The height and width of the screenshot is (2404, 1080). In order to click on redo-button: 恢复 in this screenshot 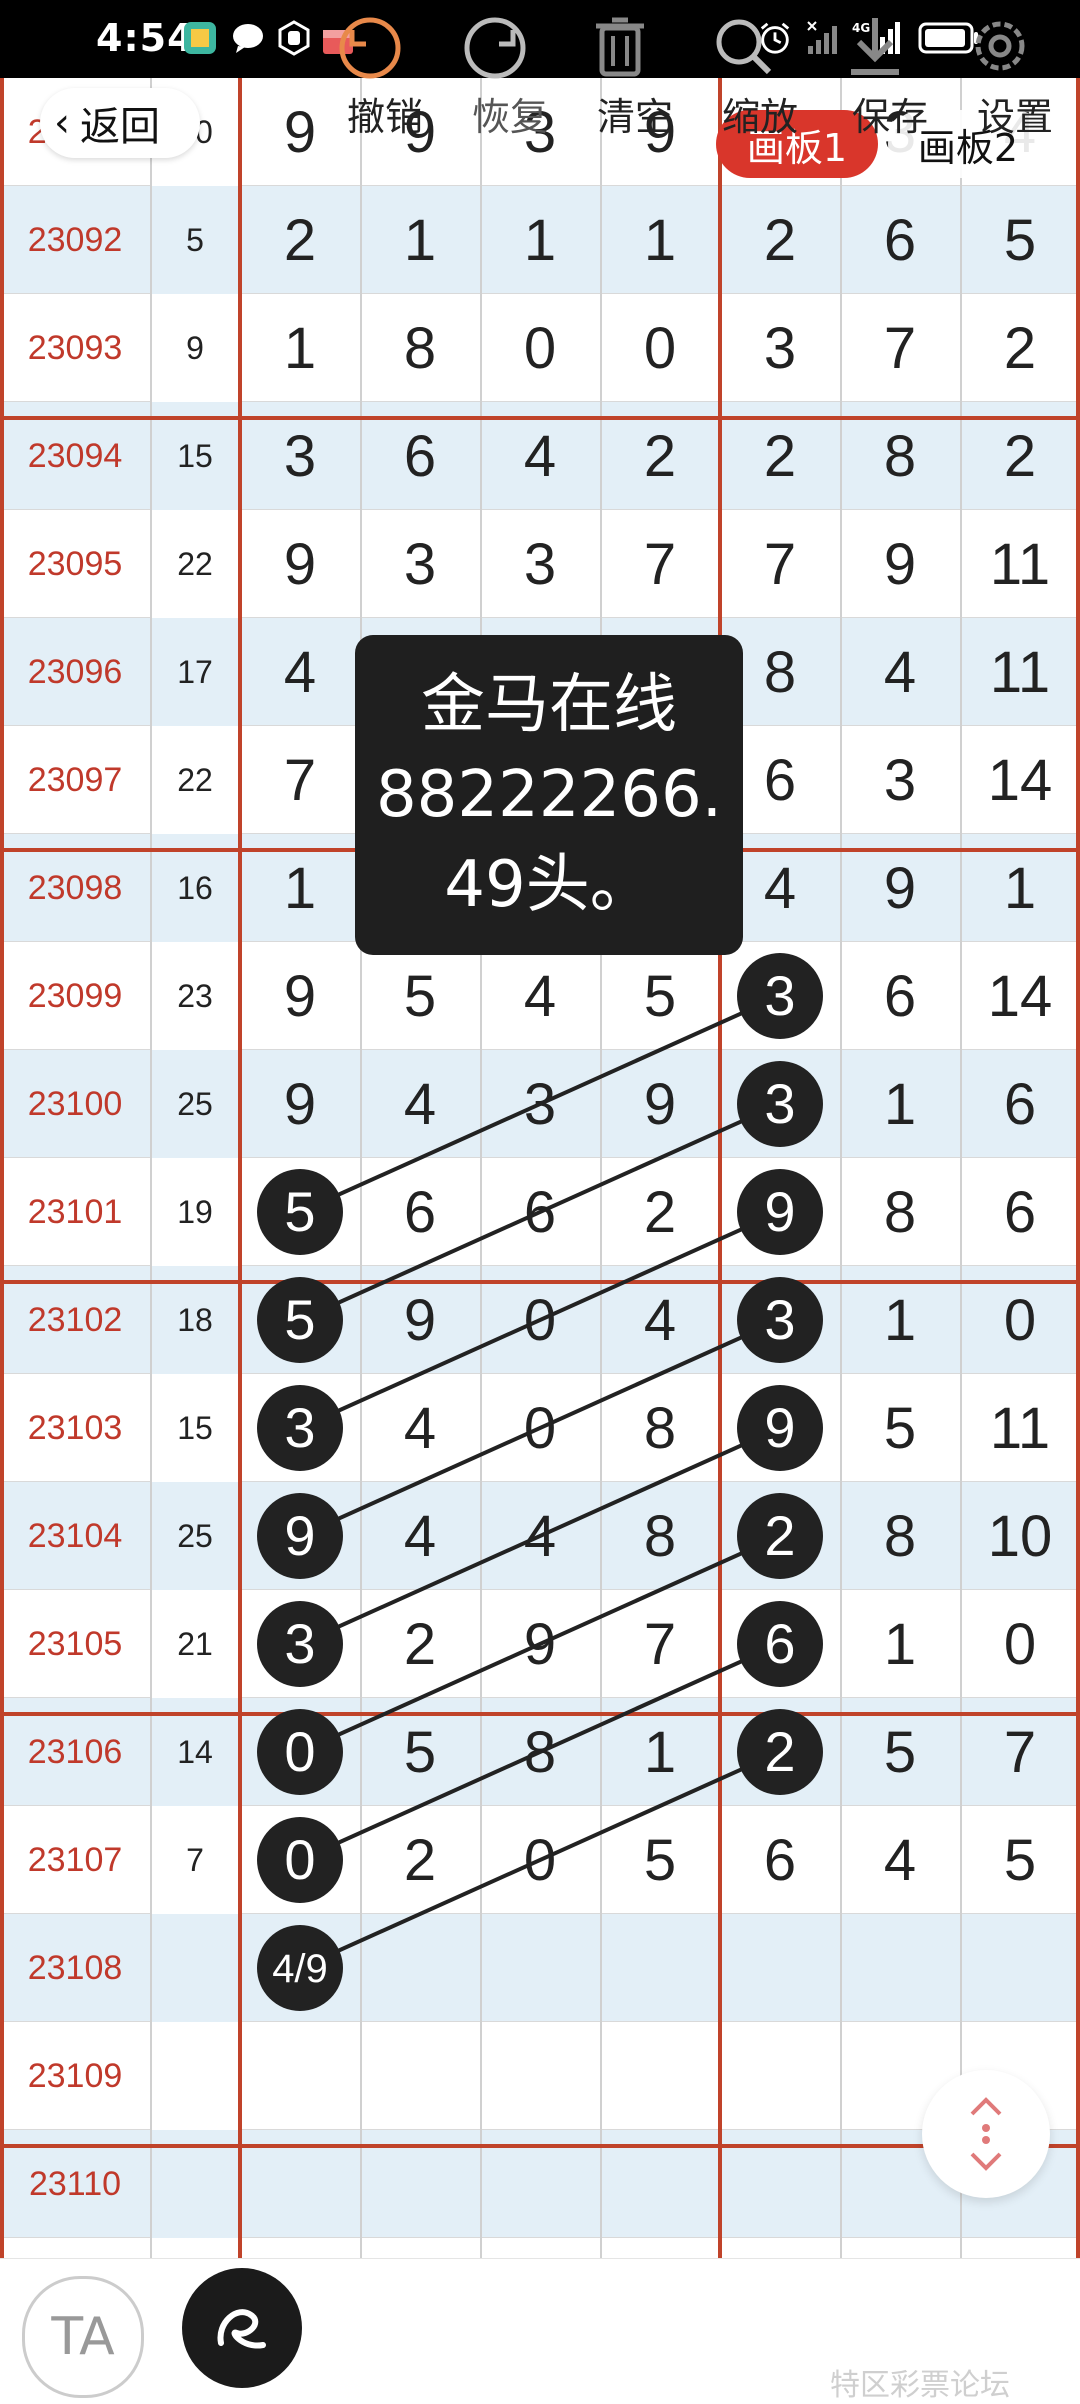, I will do `click(510, 75)`.